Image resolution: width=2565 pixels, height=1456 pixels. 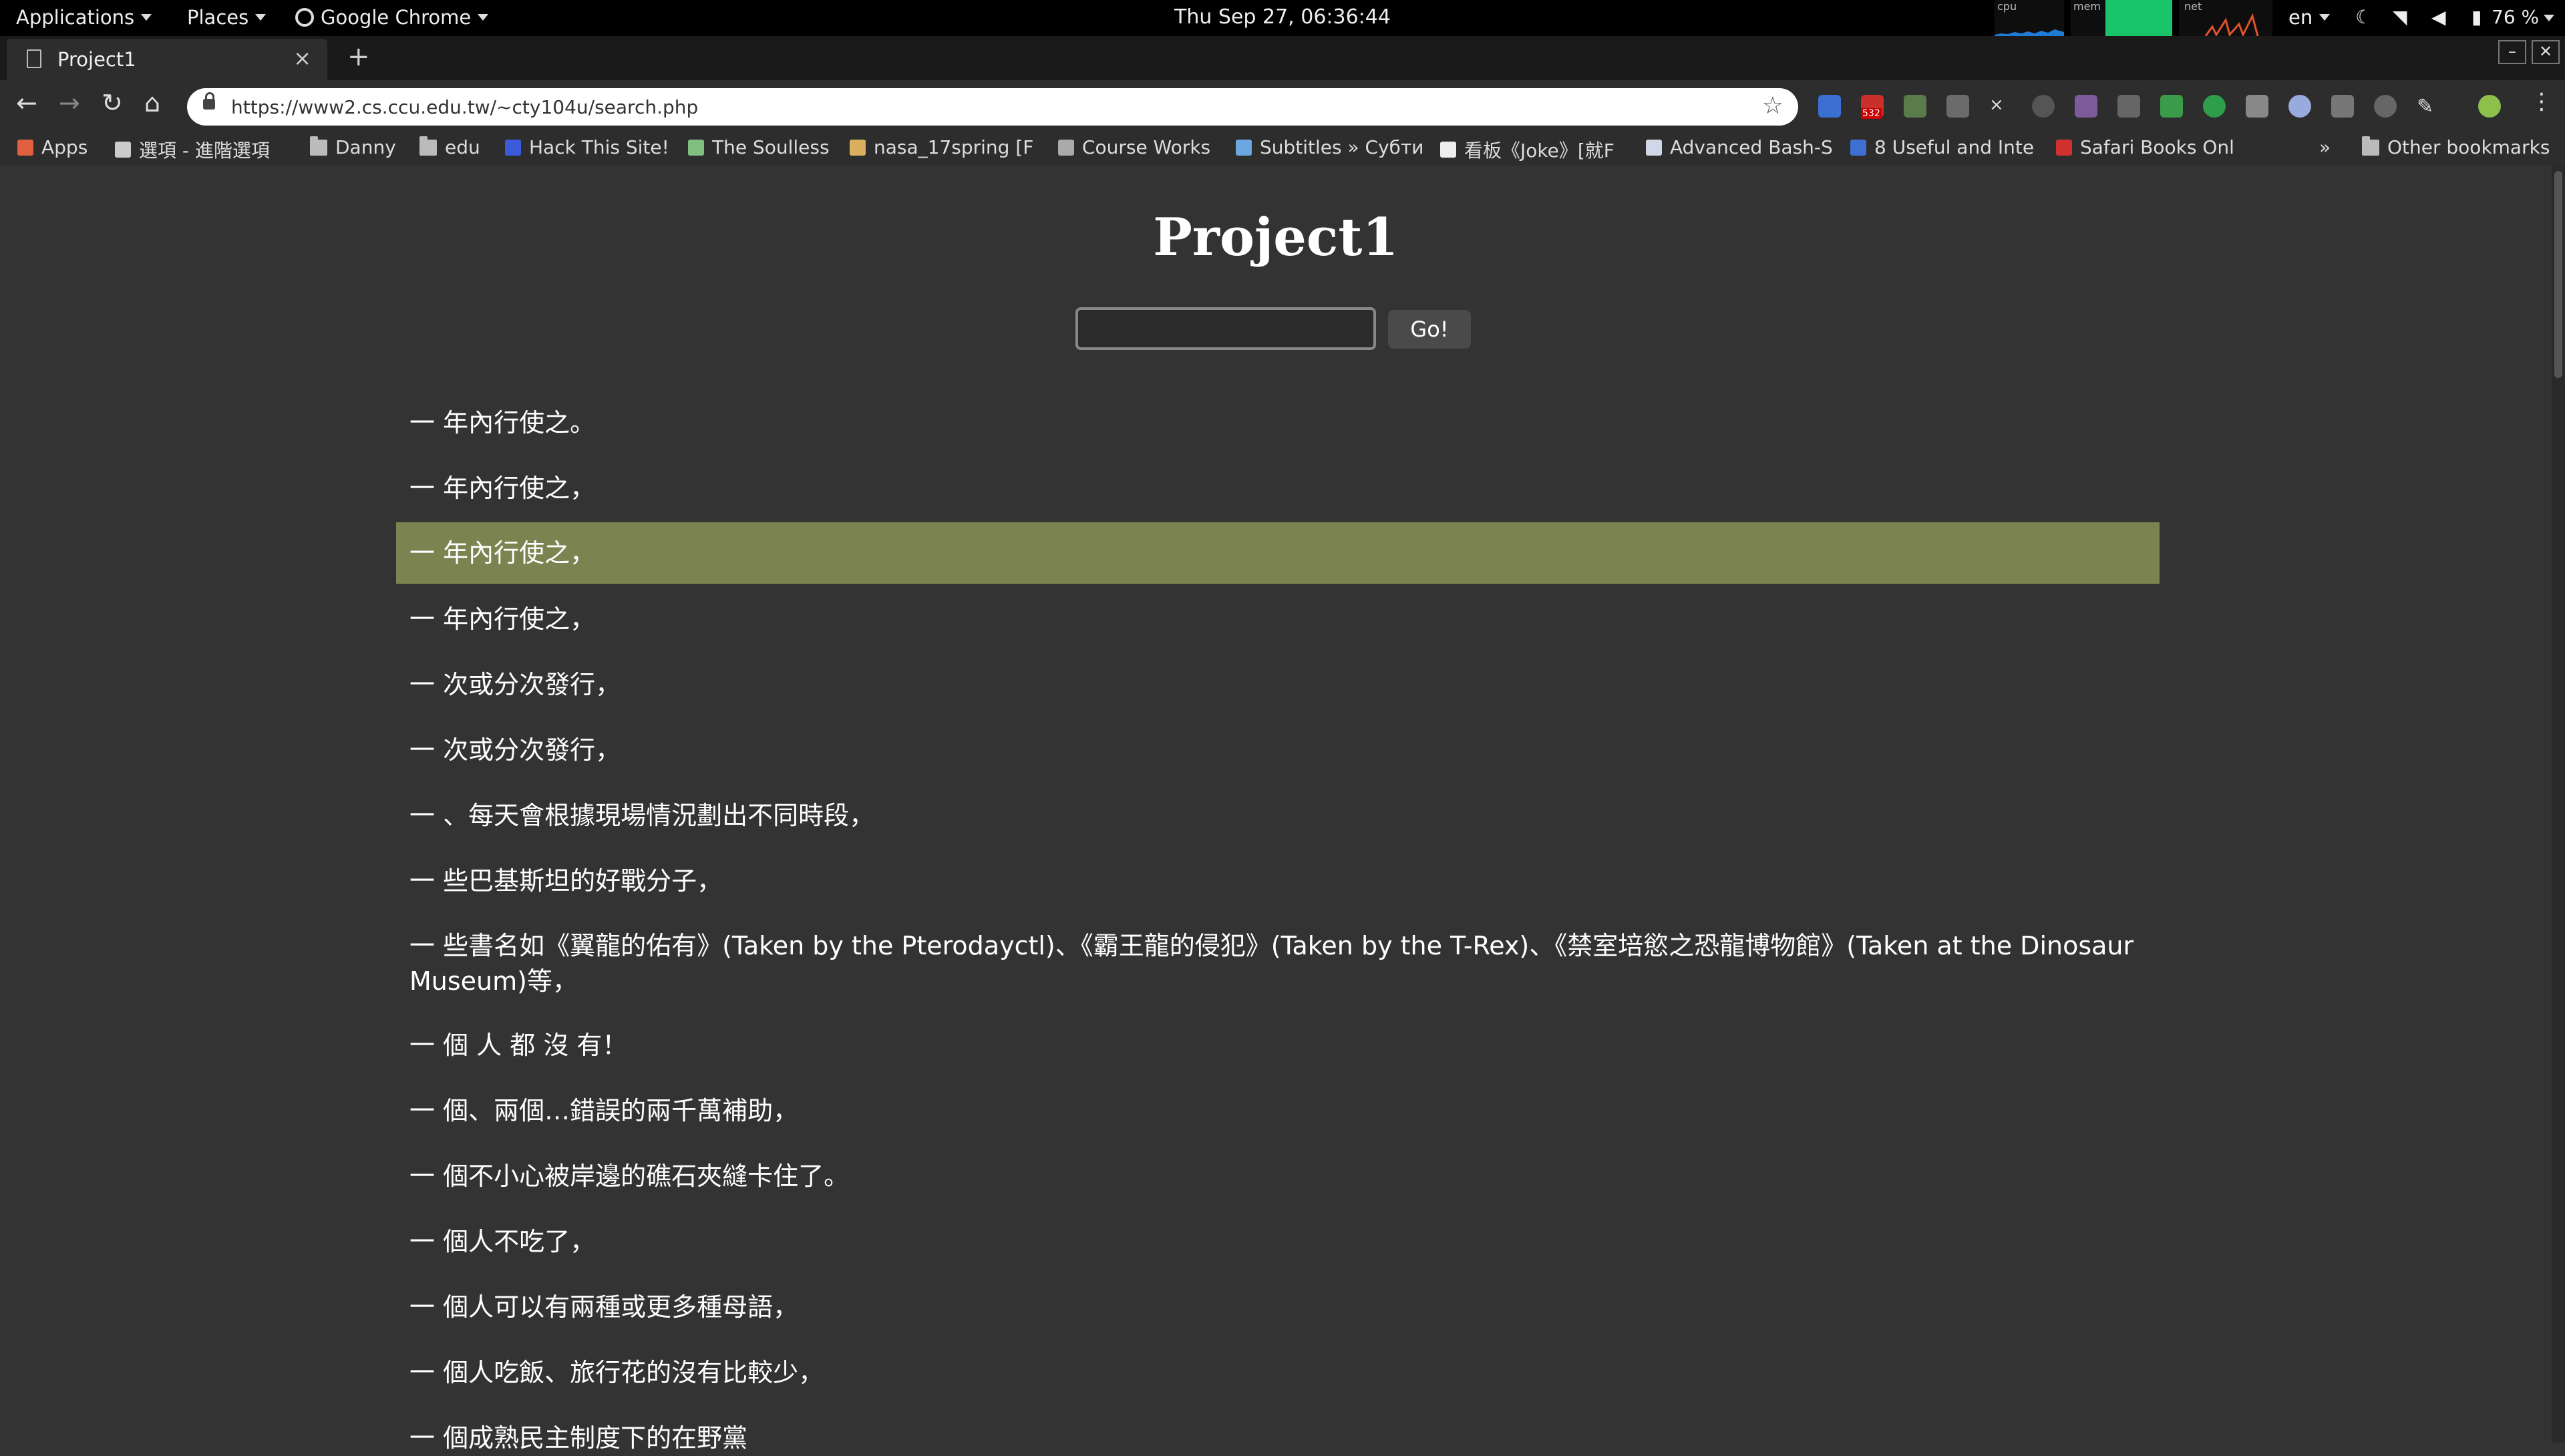 What do you see at coordinates (26, 103) in the screenshot?
I see `back-icon: ←` at bounding box center [26, 103].